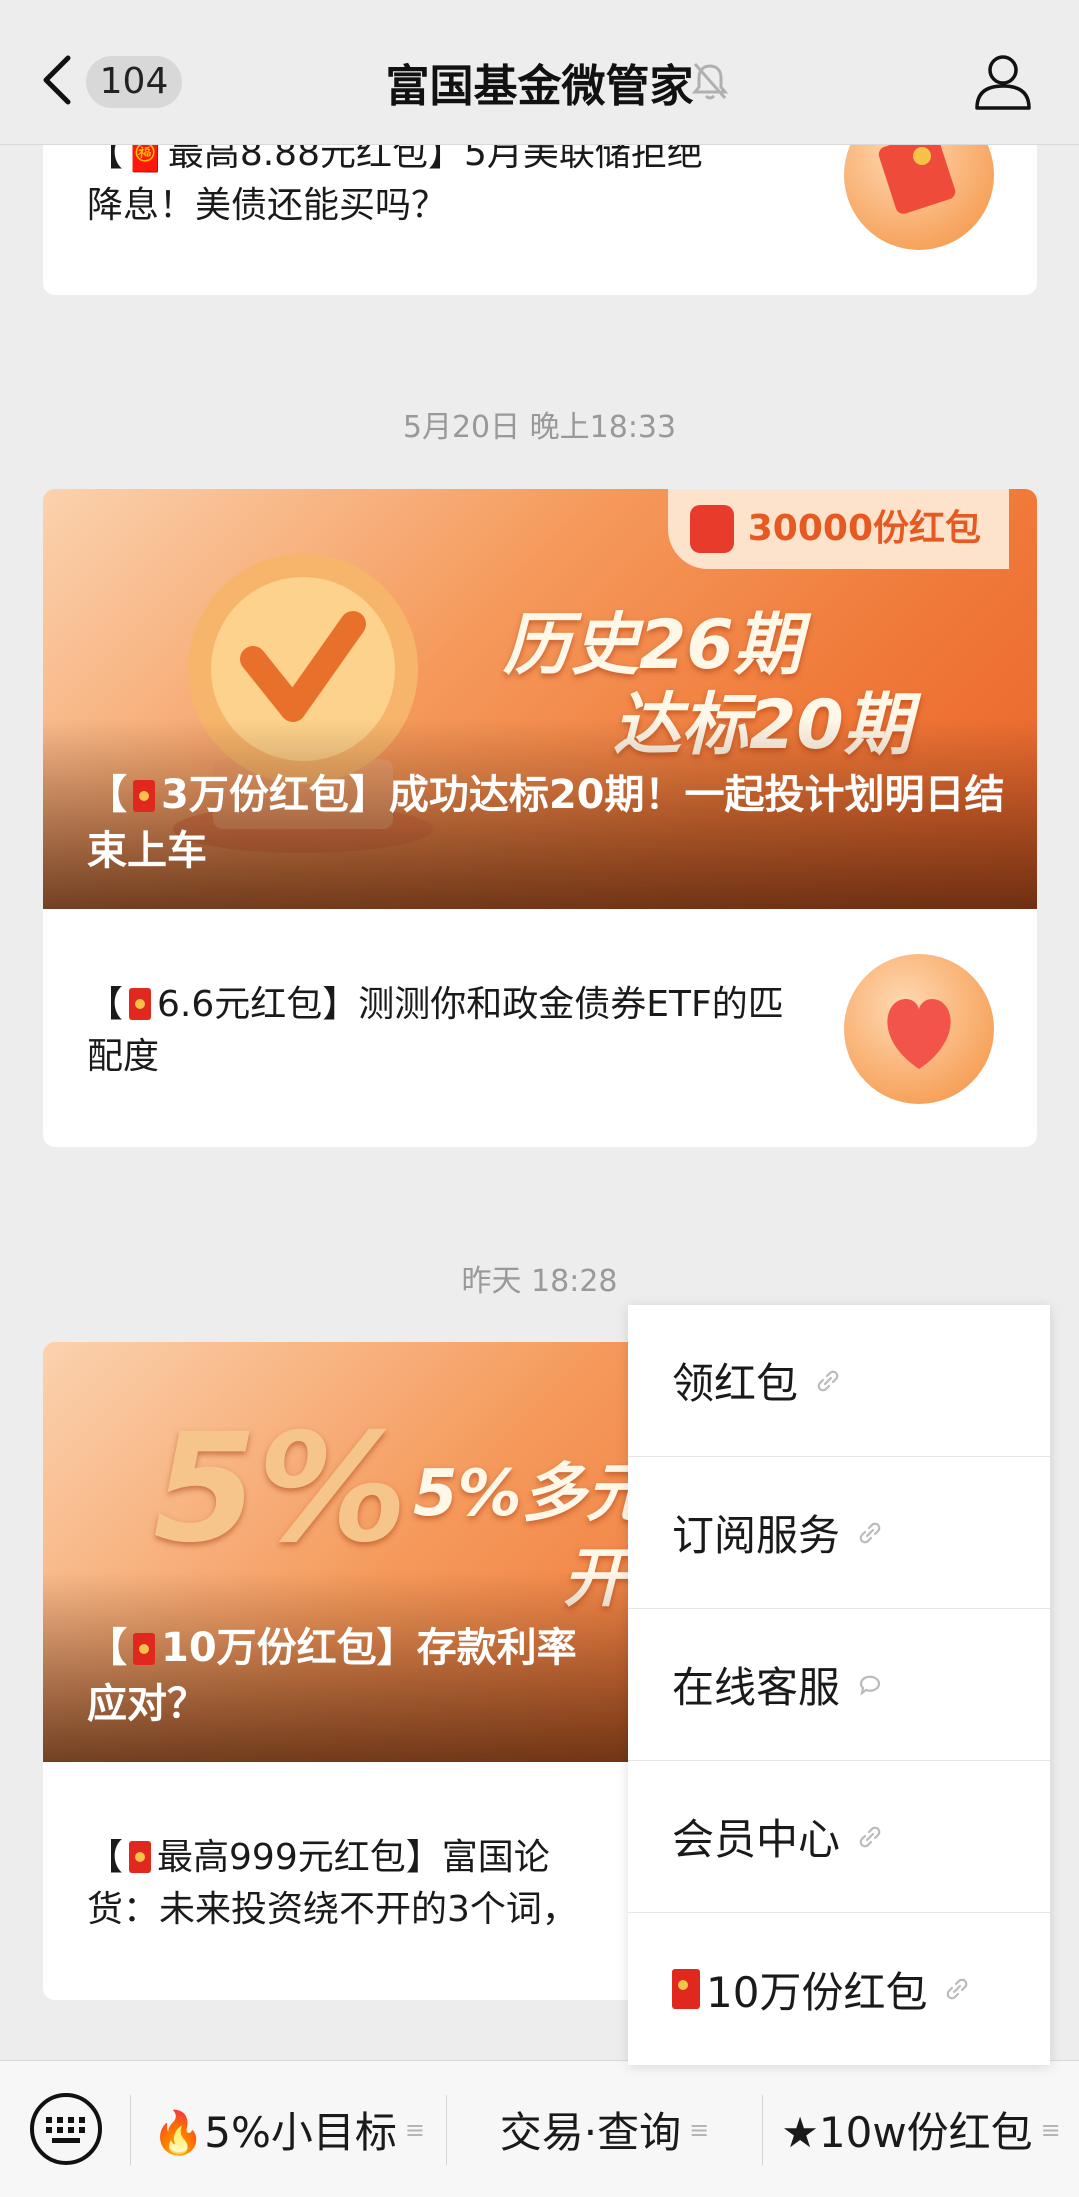 Image resolution: width=1079 pixels, height=2197 pixels. I want to click on chat-bubble-icon, so click(870, 1685).